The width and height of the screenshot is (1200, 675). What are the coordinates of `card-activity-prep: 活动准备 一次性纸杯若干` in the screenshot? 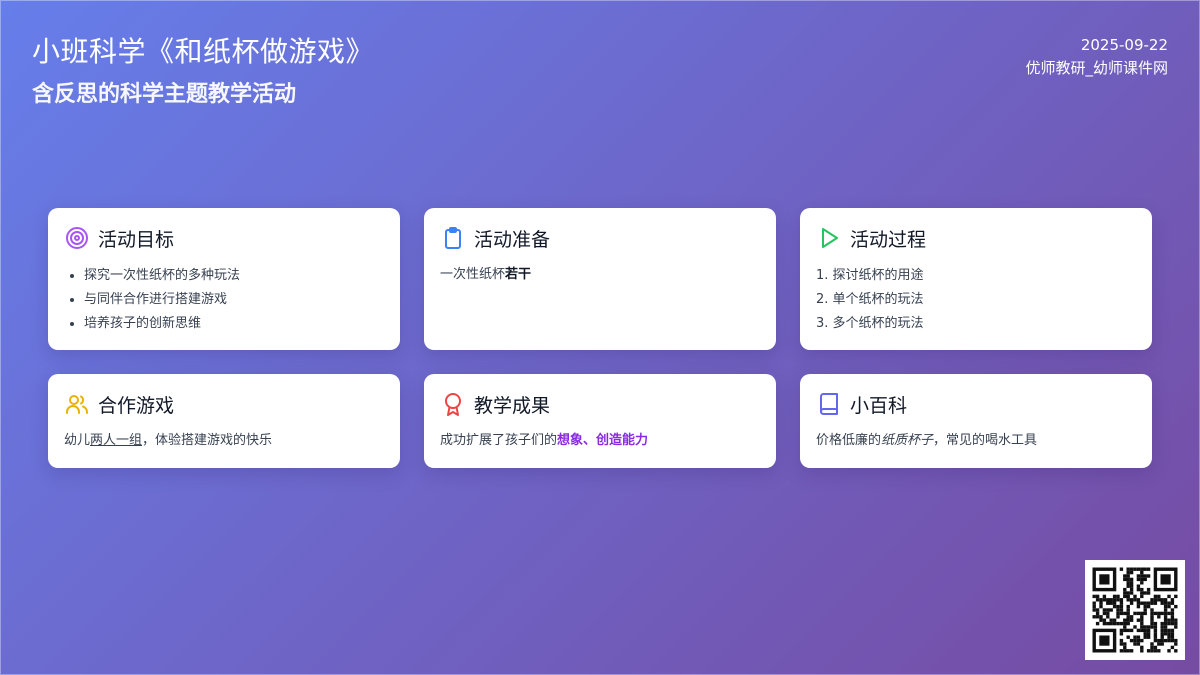 It's located at (600, 279).